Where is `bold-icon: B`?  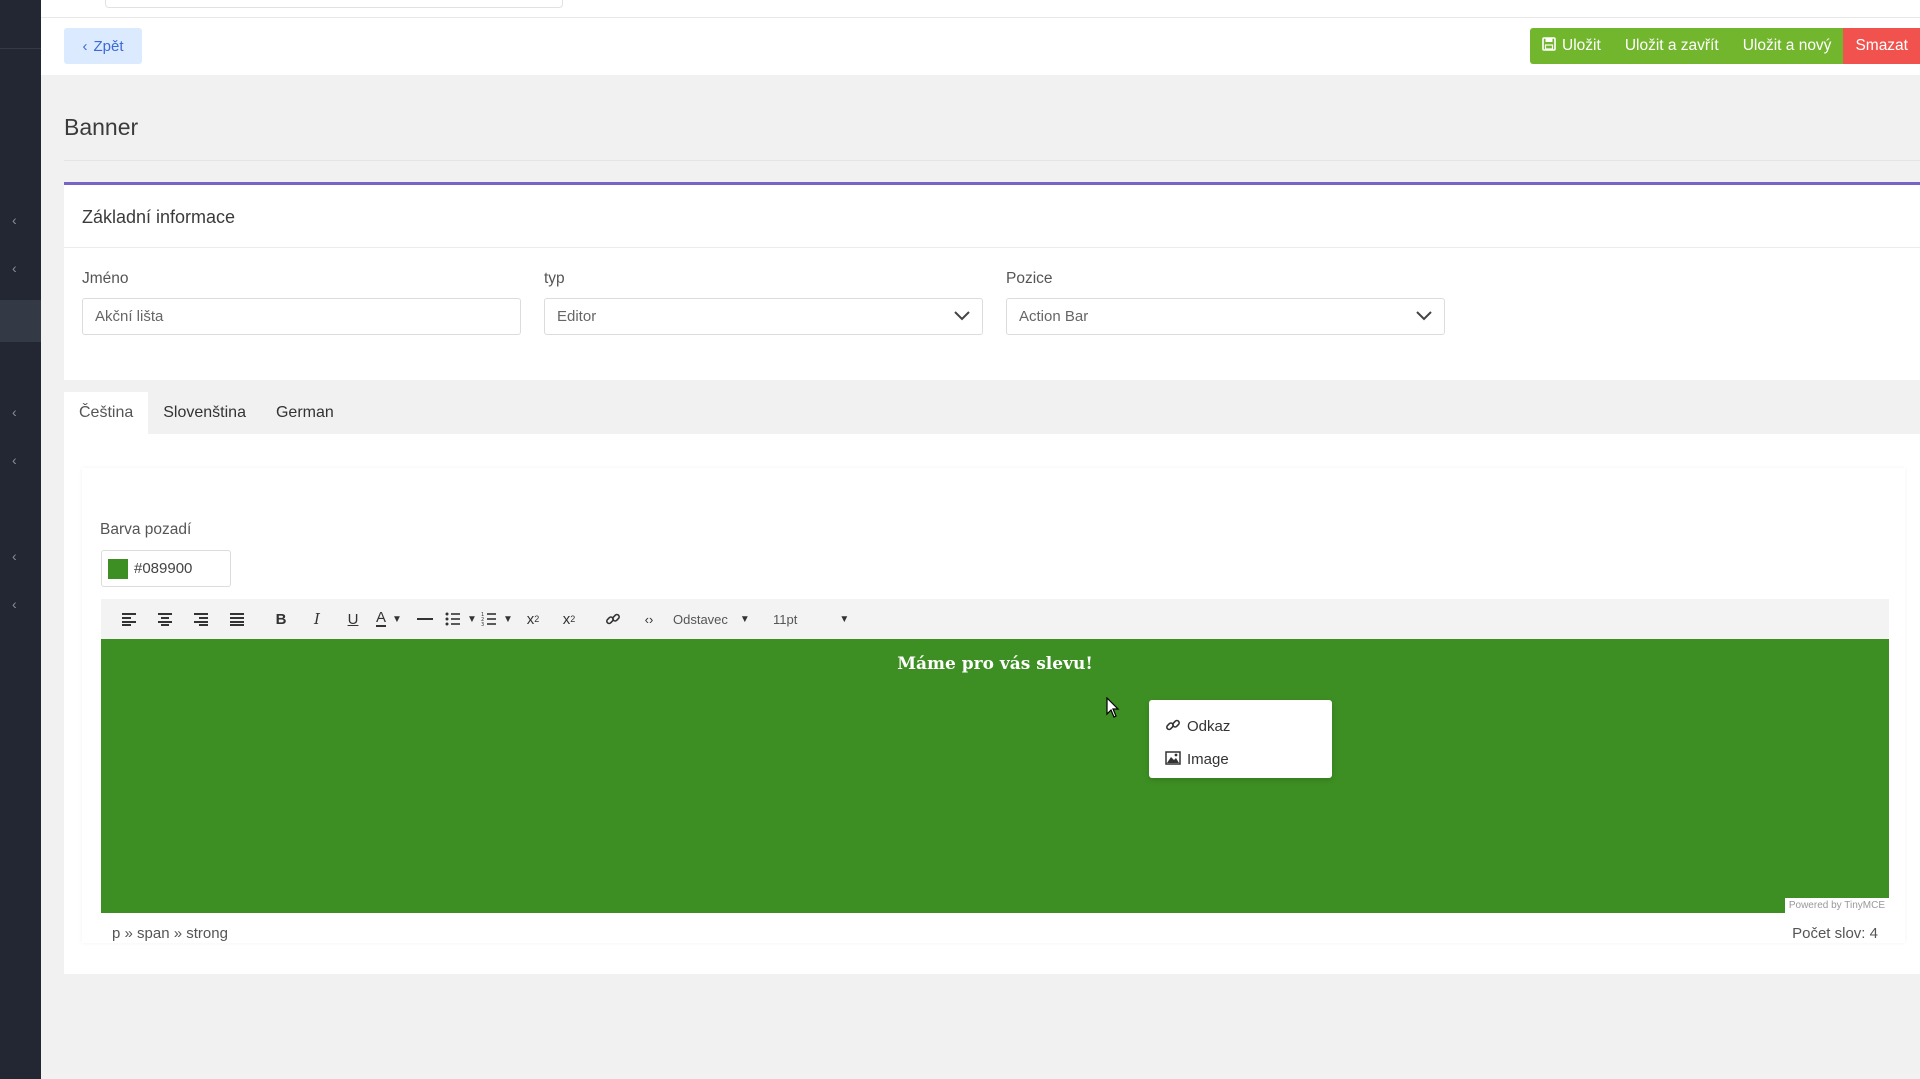
bold-icon: B is located at coordinates (281, 619).